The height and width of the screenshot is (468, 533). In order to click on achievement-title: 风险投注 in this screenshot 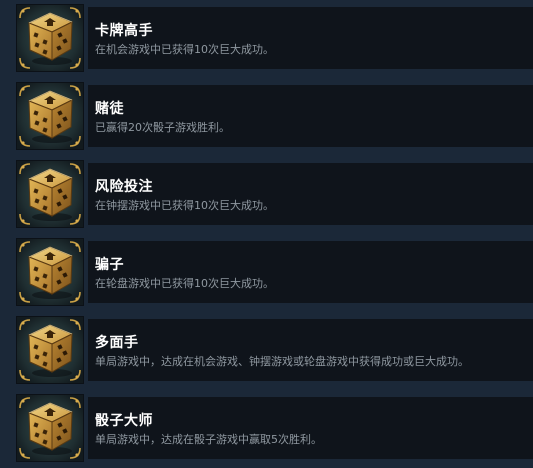, I will do `click(124, 187)`.